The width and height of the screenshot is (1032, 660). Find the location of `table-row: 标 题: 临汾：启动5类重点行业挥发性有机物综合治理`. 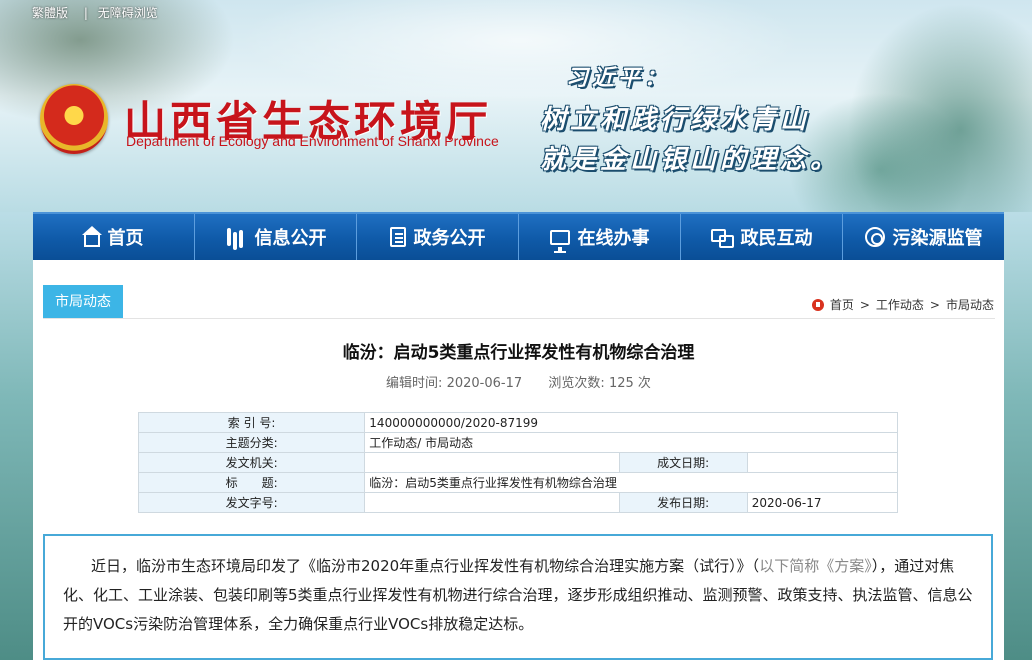

table-row: 标 题: 临汾：启动5类重点行业挥发性有机物综合治理 is located at coordinates (517, 482).